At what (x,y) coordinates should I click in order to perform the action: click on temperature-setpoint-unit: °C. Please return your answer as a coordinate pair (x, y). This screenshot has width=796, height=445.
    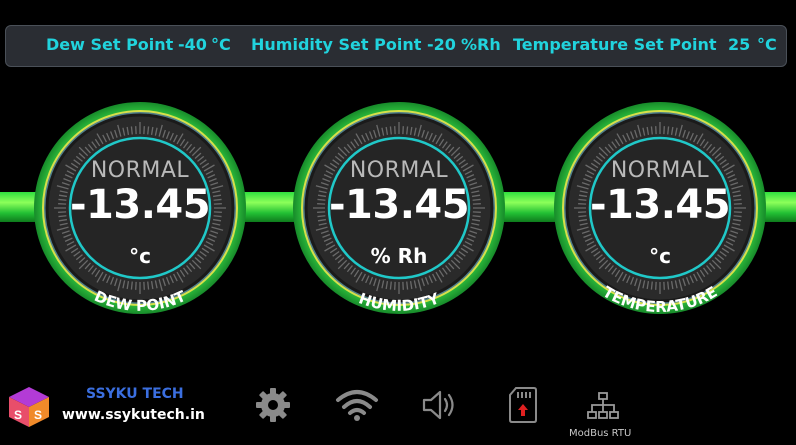
    Looking at the image, I should click on (767, 44).